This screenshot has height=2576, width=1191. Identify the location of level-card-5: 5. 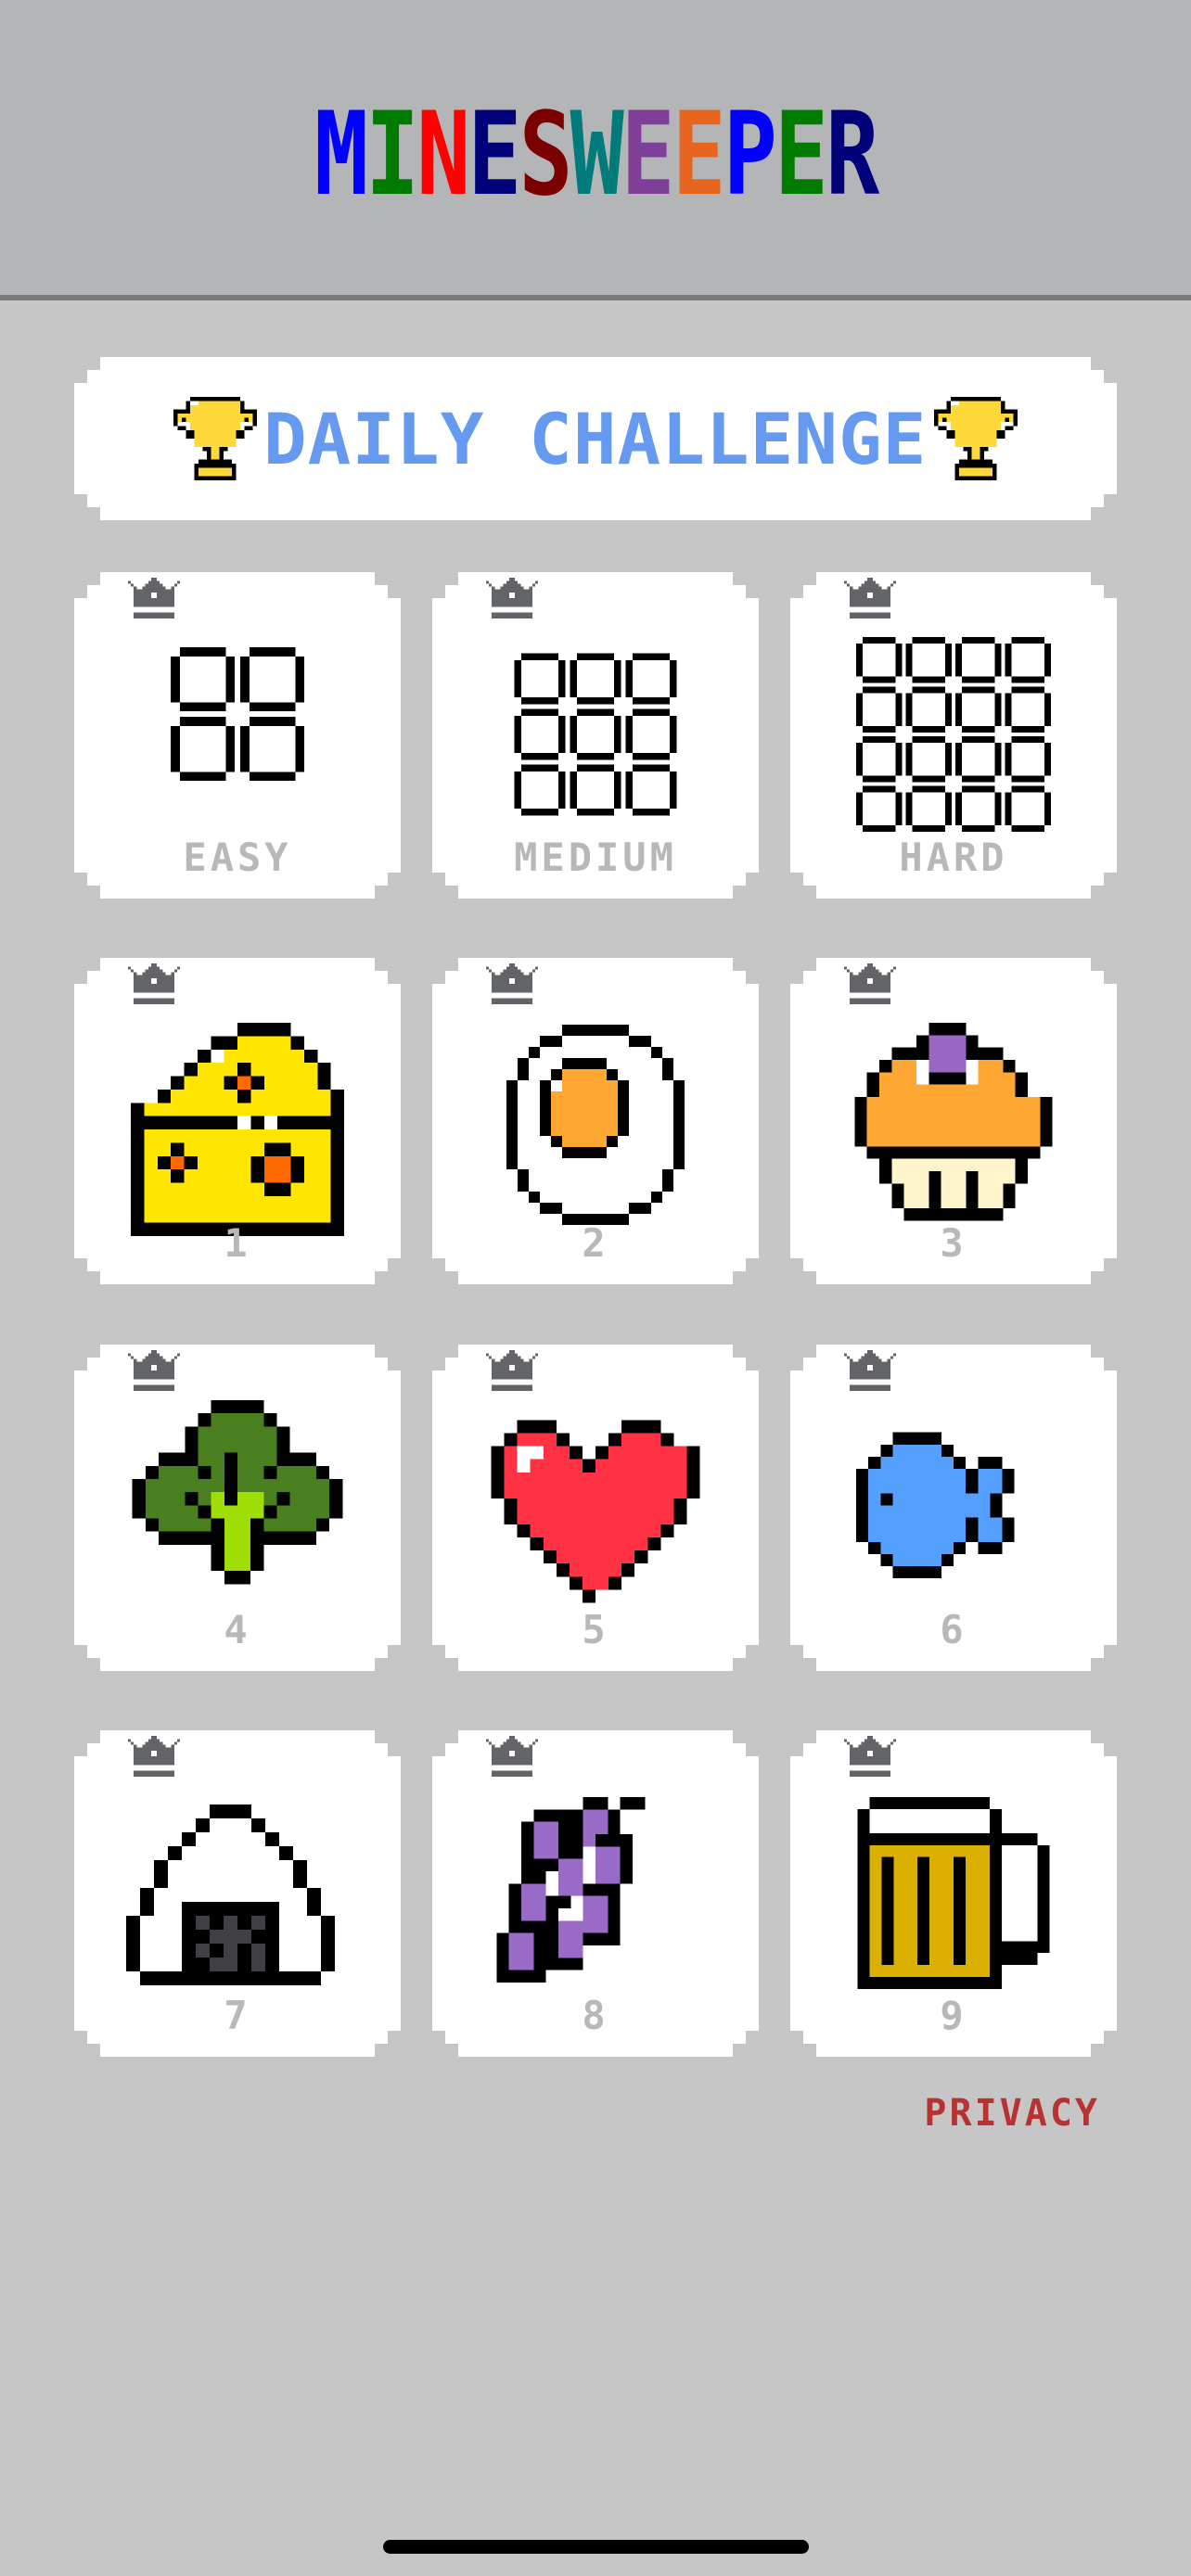
(595, 1508).